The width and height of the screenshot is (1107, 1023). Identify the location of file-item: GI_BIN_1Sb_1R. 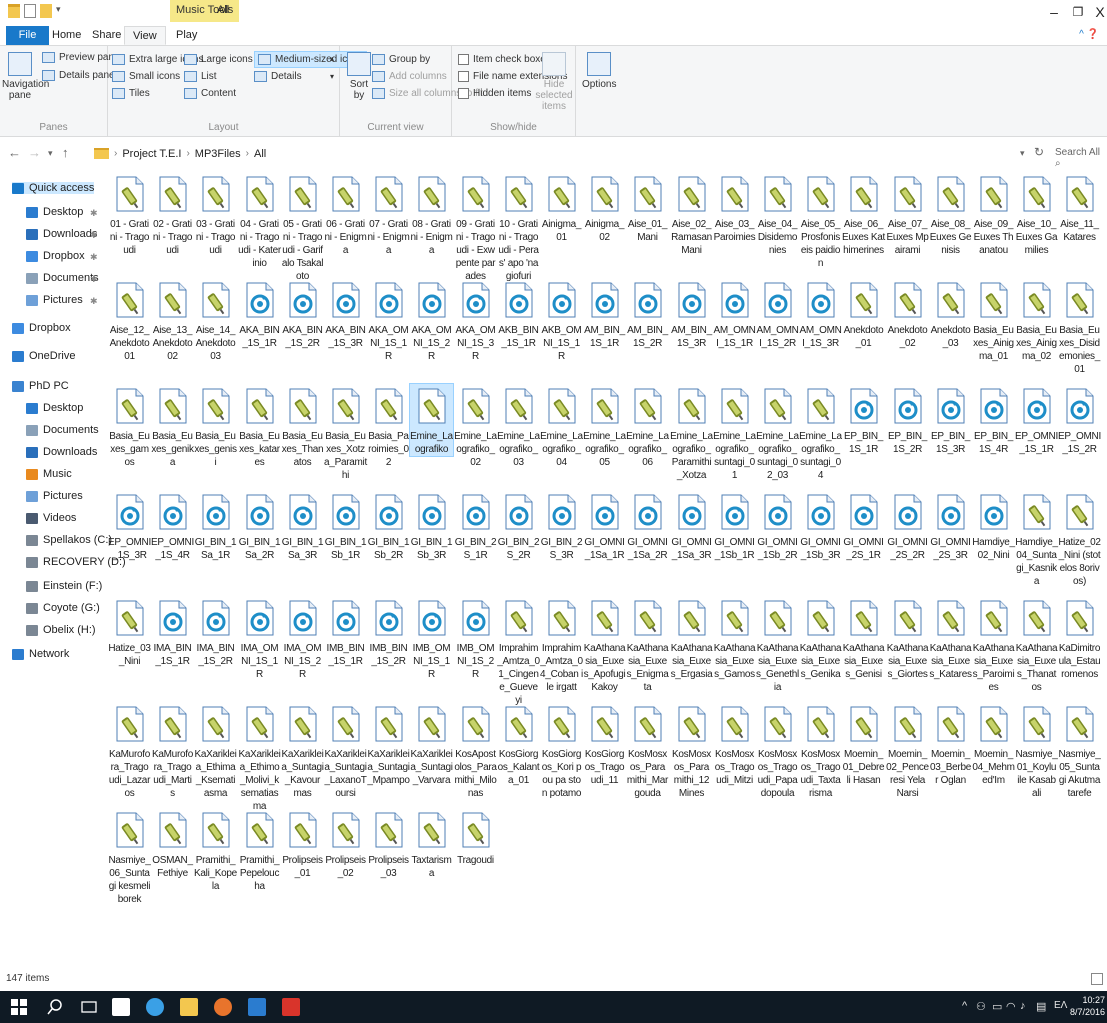
(345, 526).